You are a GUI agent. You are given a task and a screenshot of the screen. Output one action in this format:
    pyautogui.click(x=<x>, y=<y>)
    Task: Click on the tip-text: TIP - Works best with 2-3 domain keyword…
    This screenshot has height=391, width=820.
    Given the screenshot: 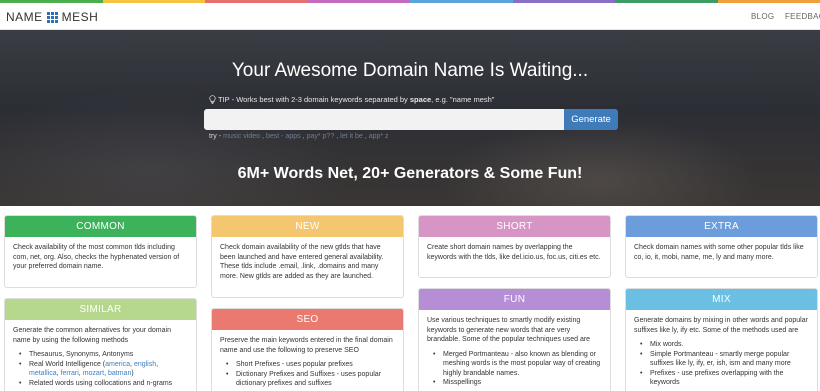 What is the action you would take?
    pyautogui.click(x=314, y=99)
    